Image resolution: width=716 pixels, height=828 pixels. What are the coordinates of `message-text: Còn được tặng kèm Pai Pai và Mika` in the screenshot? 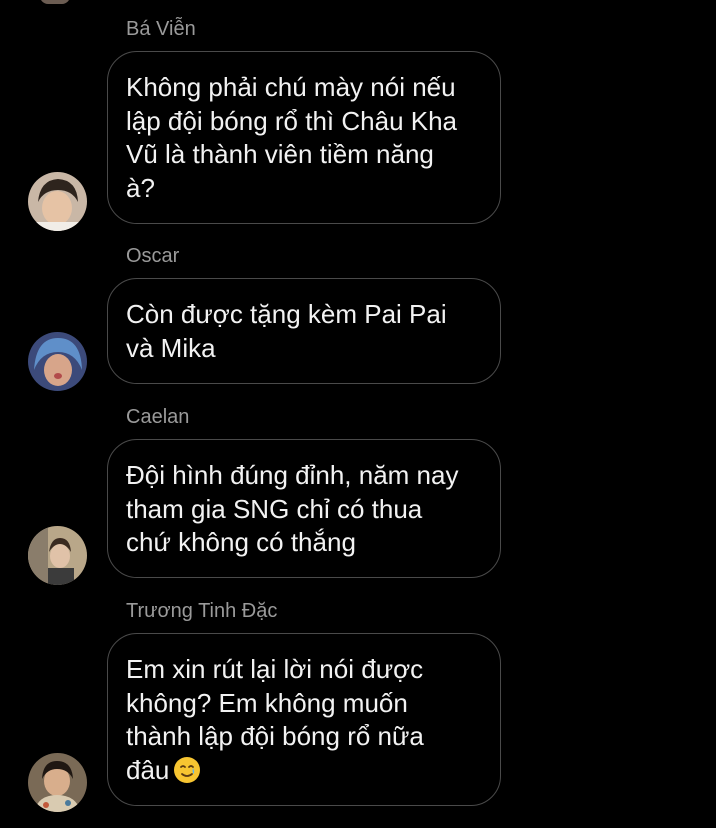 It's located at (286, 331).